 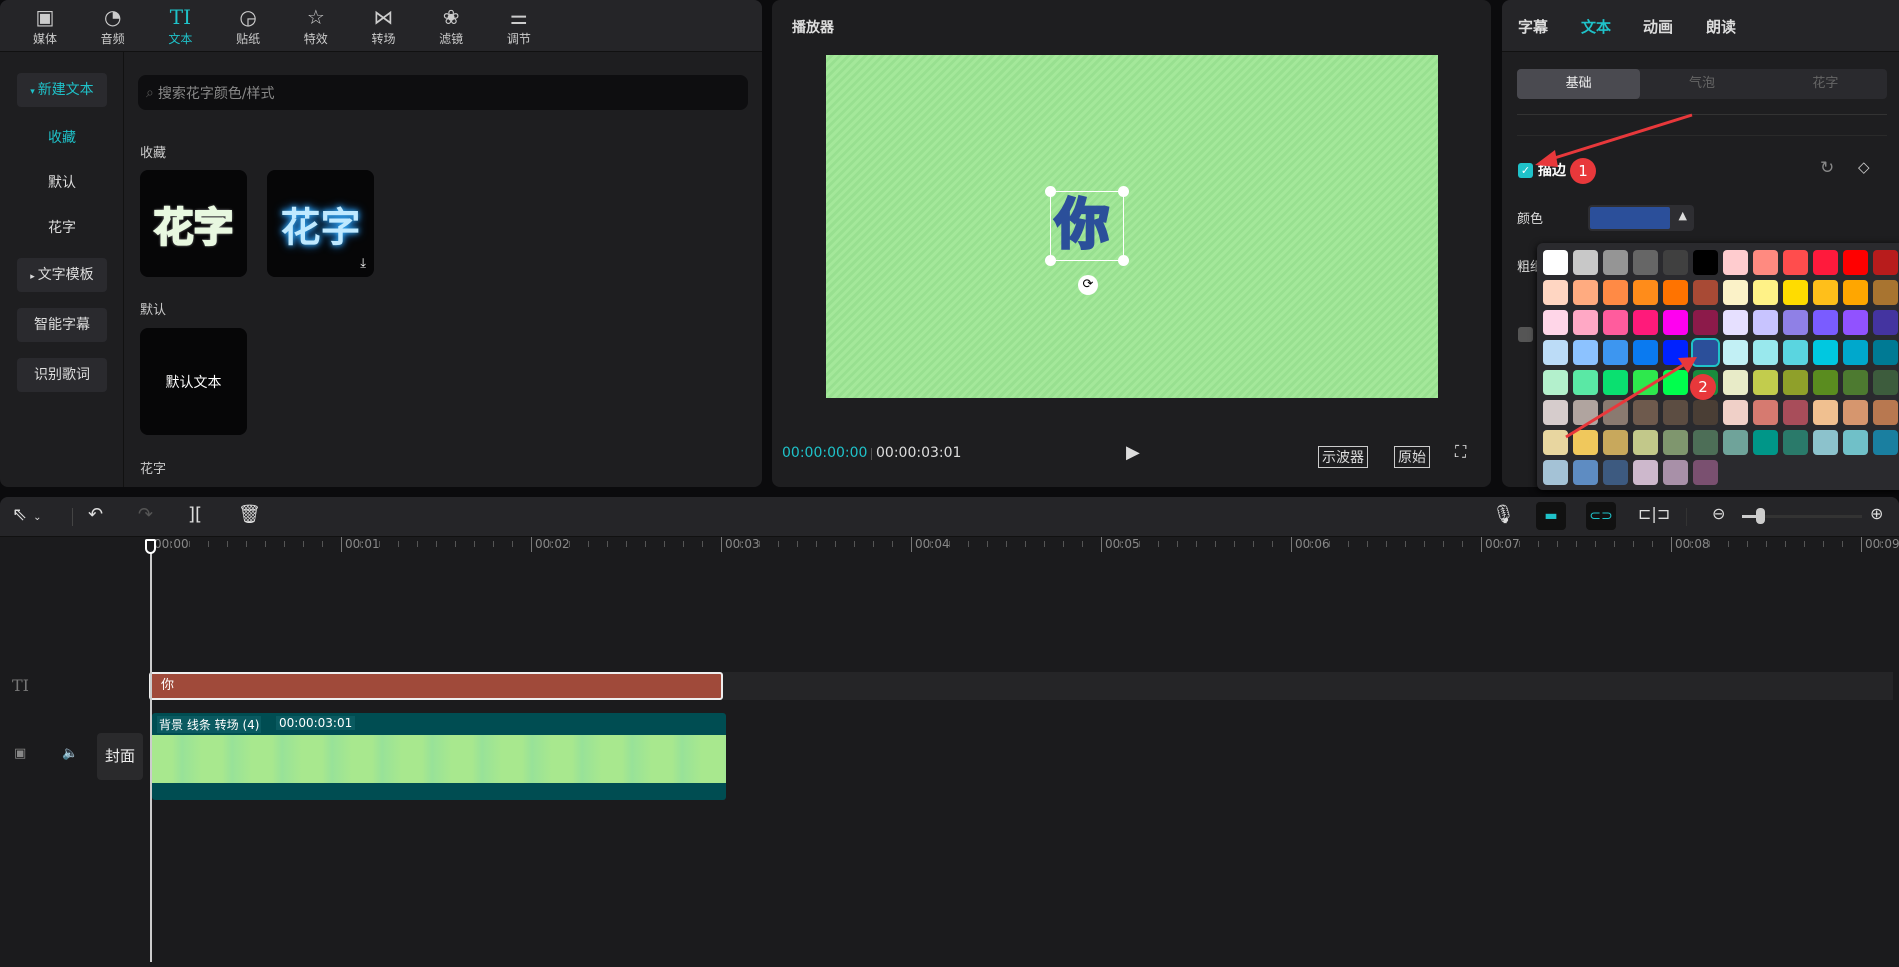 I want to click on video-clip-name: 背景 线条 转场 (4), so click(x=209, y=724).